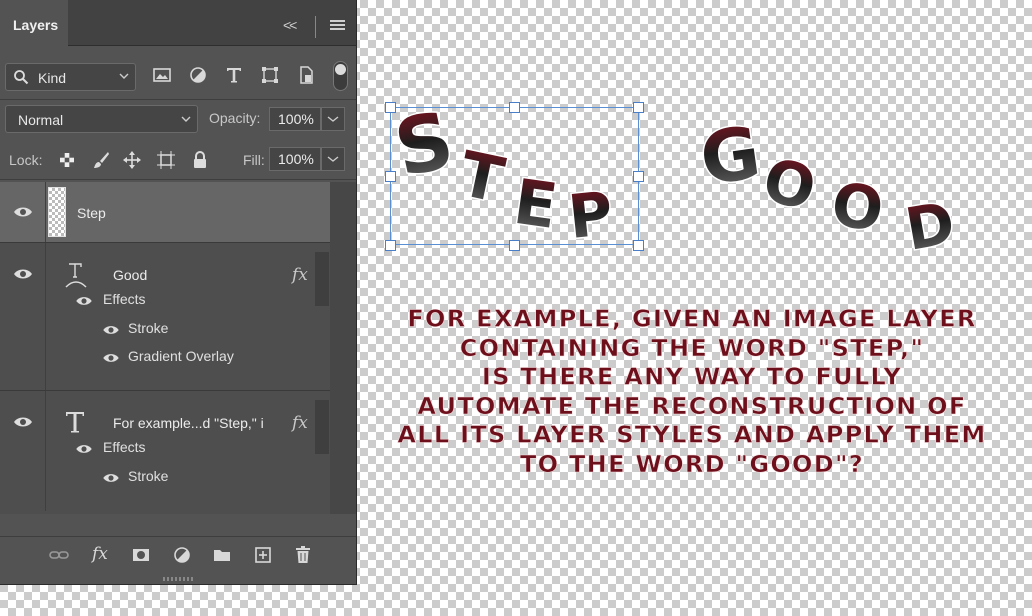 The width and height of the screenshot is (1032, 616). I want to click on good-letter-d: D, so click(930, 225).